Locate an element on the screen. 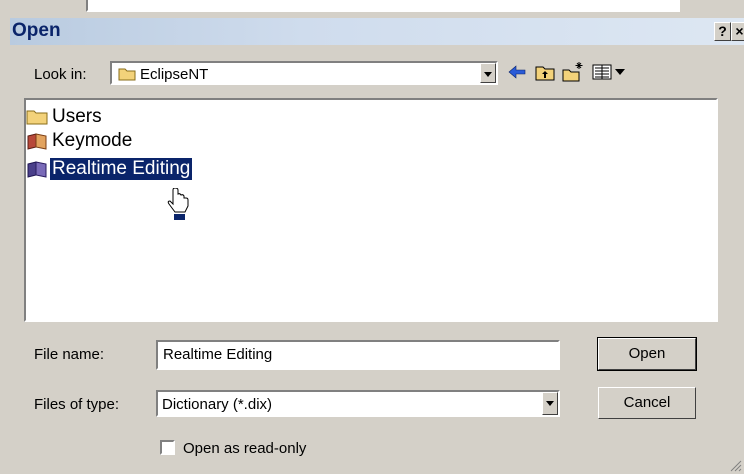 This screenshot has height=474, width=744. open-button: Open is located at coordinates (647, 354).